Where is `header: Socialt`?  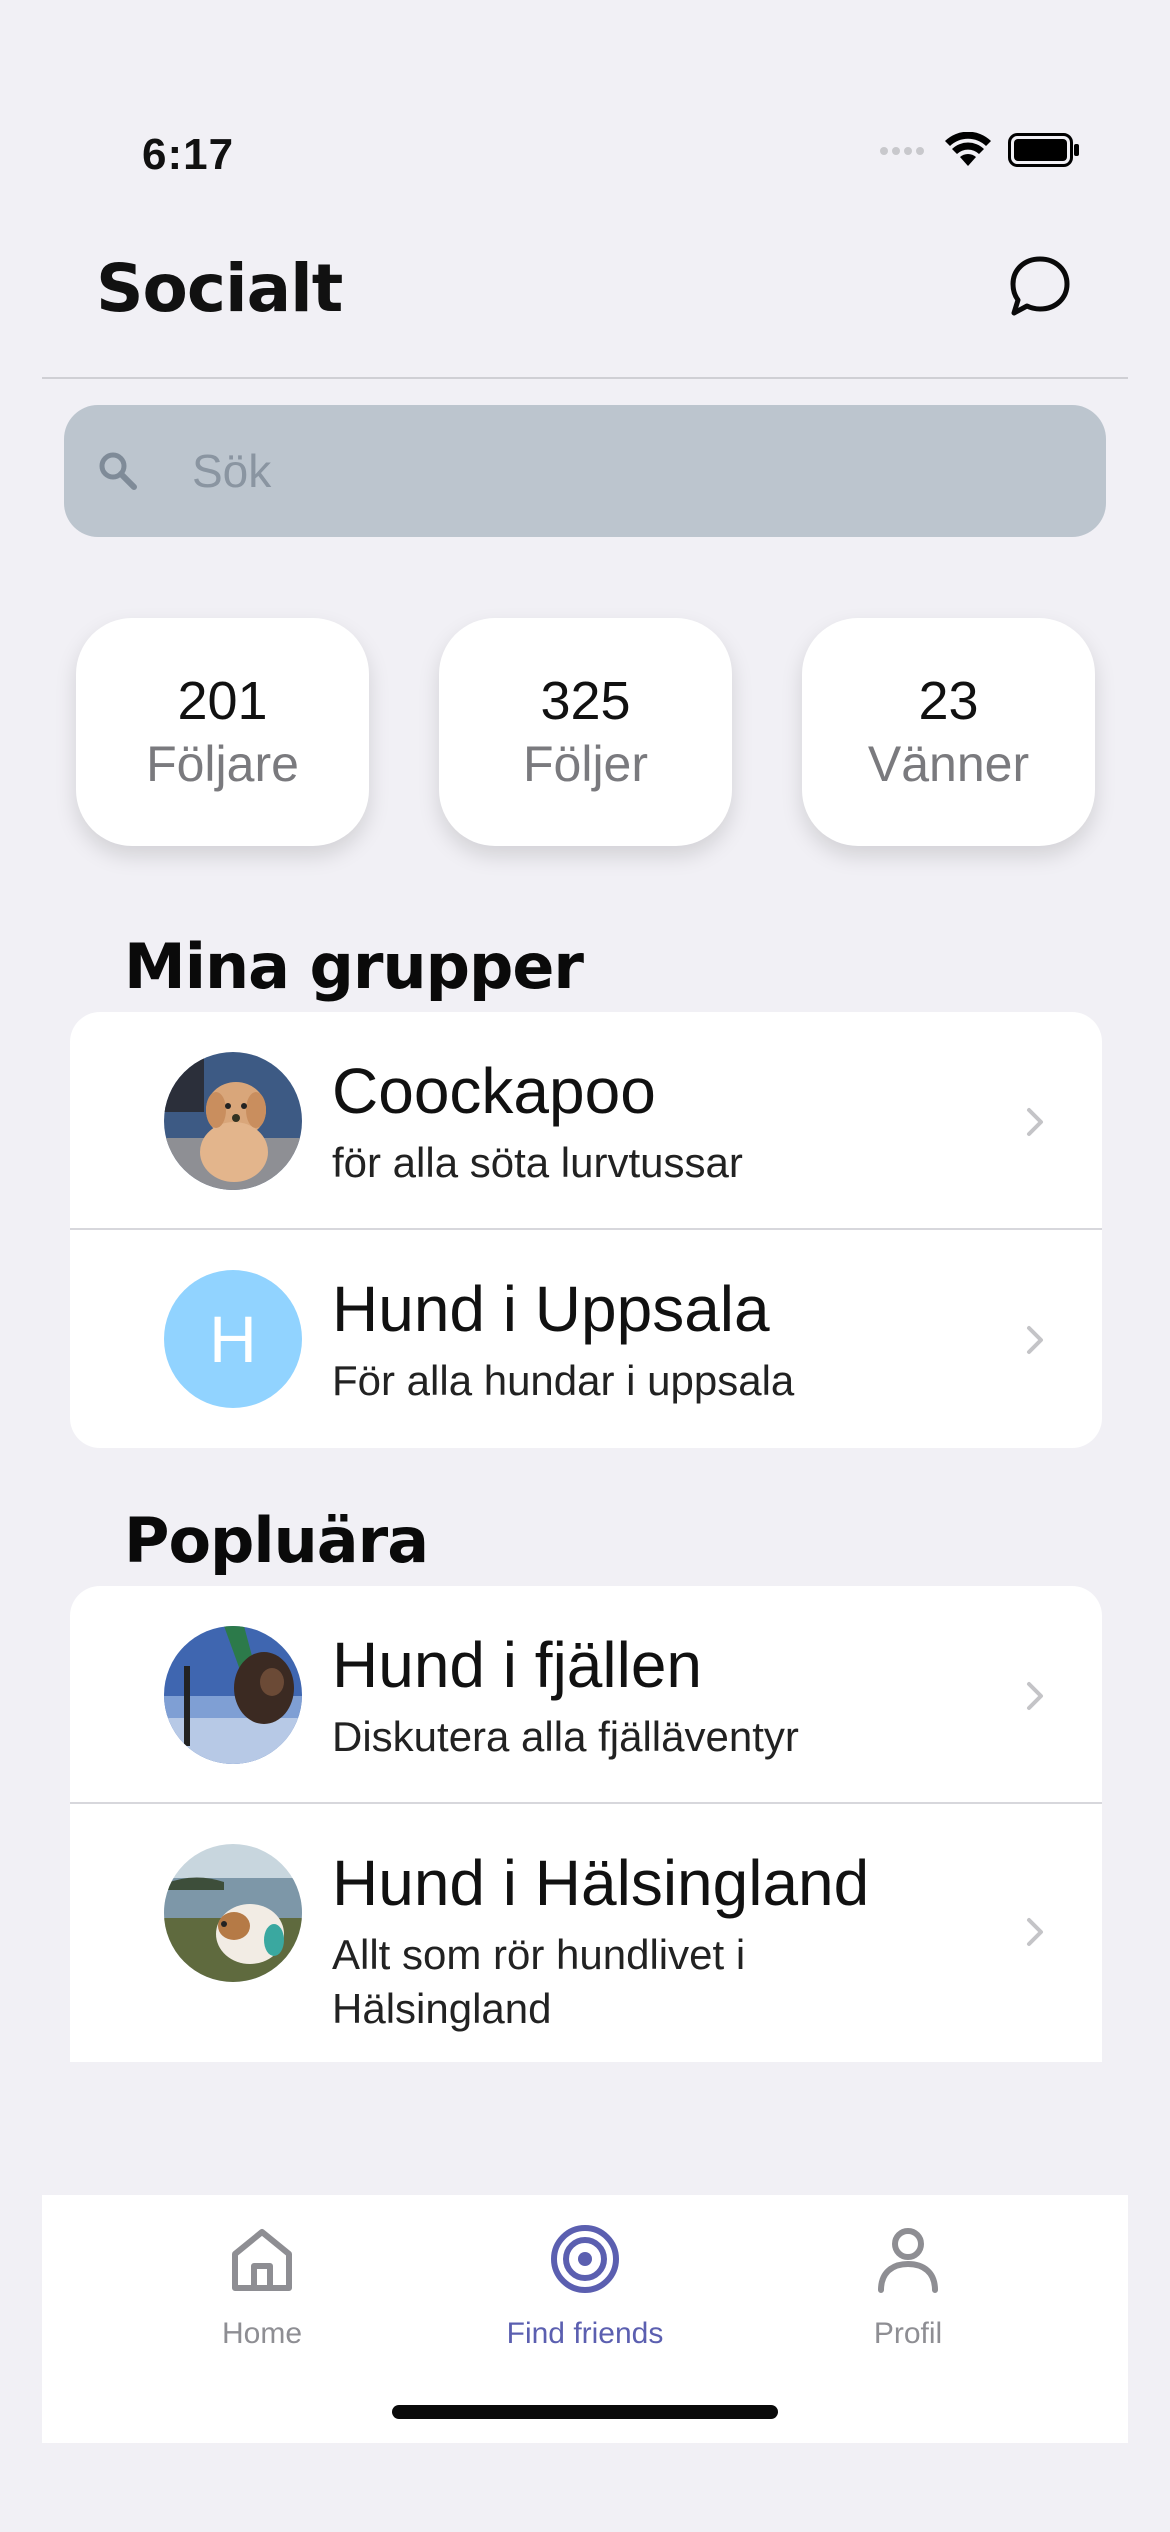 header: Socialt is located at coordinates (585, 300).